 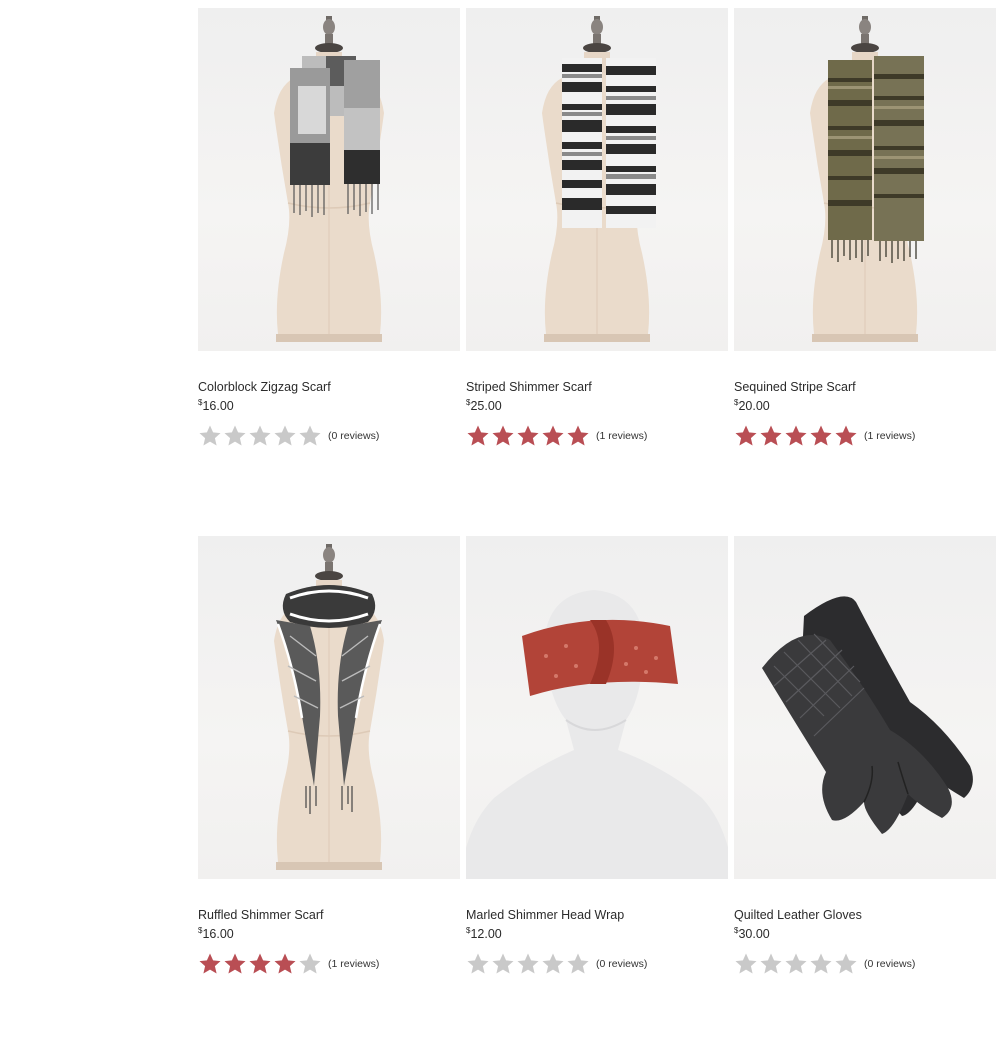 What do you see at coordinates (867, 715) in the screenshot?
I see `black-quilted-gloves-image` at bounding box center [867, 715].